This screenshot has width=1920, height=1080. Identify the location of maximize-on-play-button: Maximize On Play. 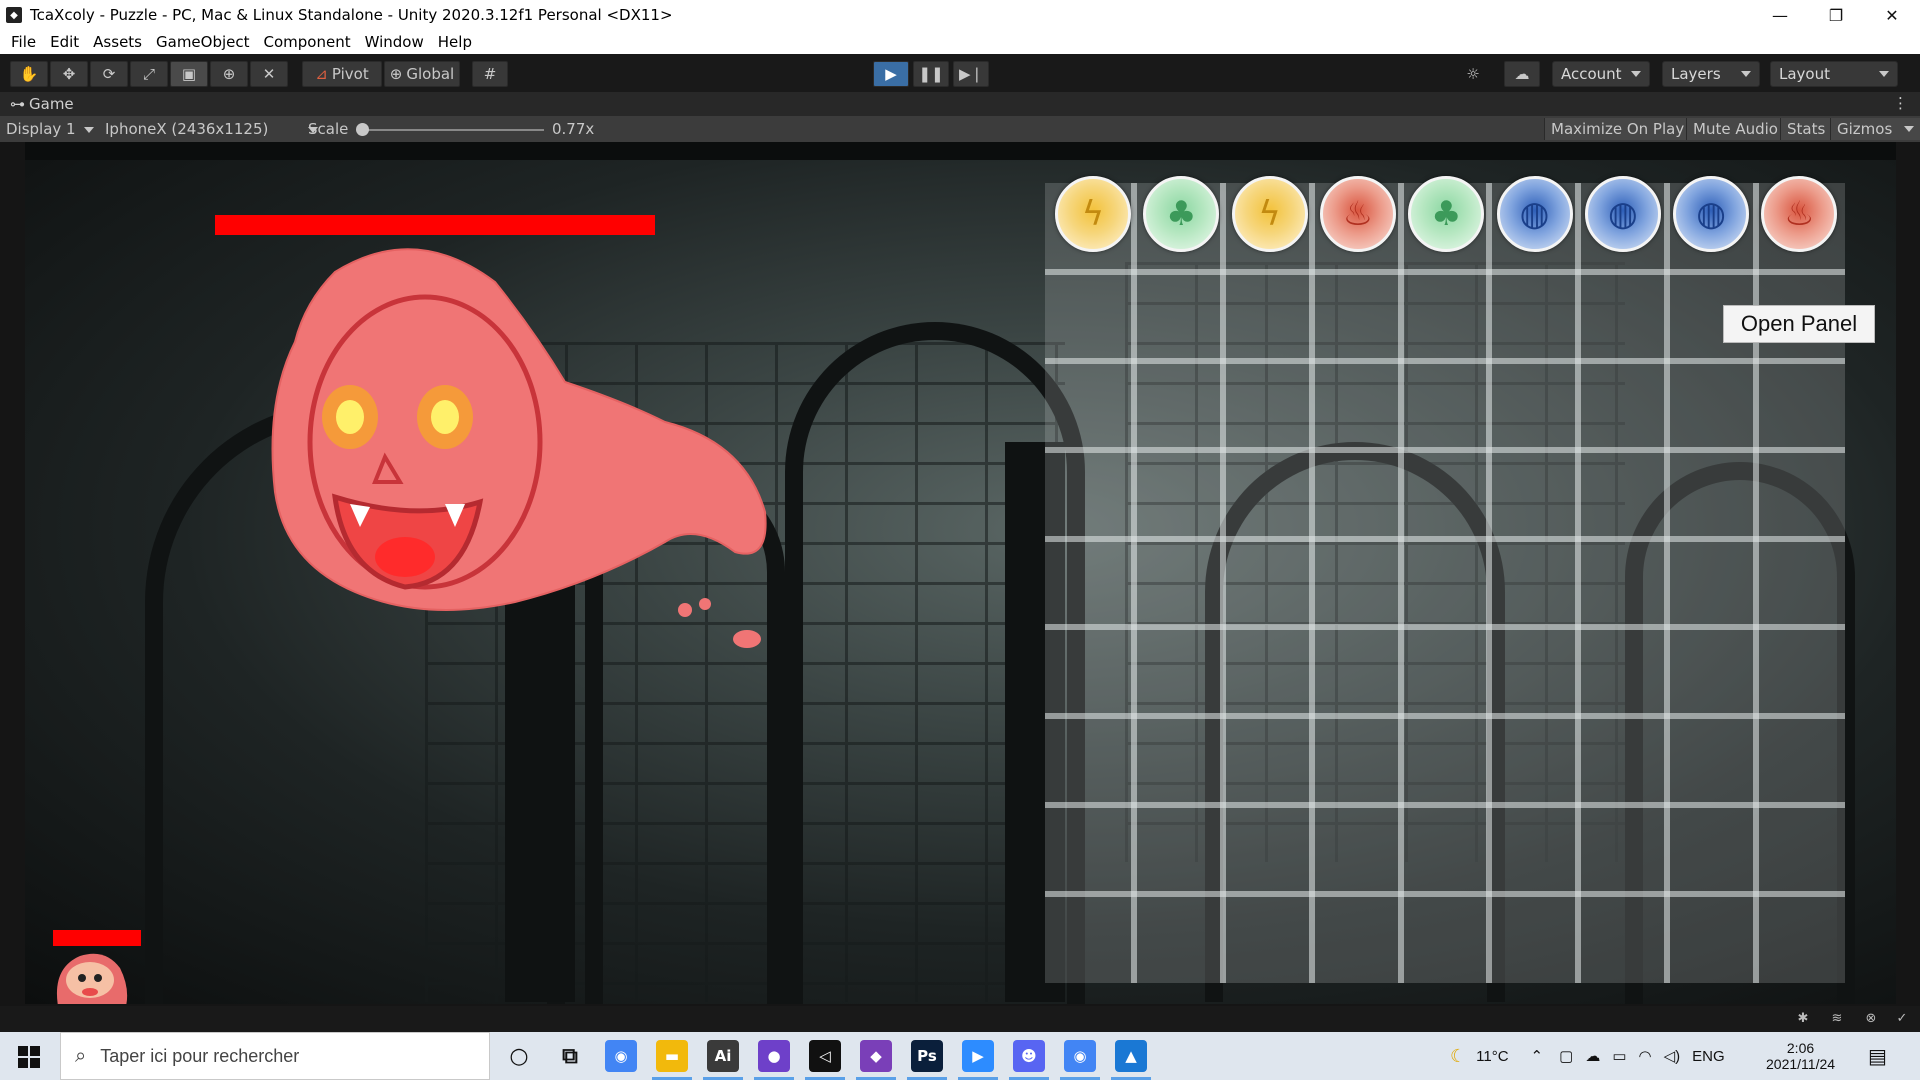
(1617, 129).